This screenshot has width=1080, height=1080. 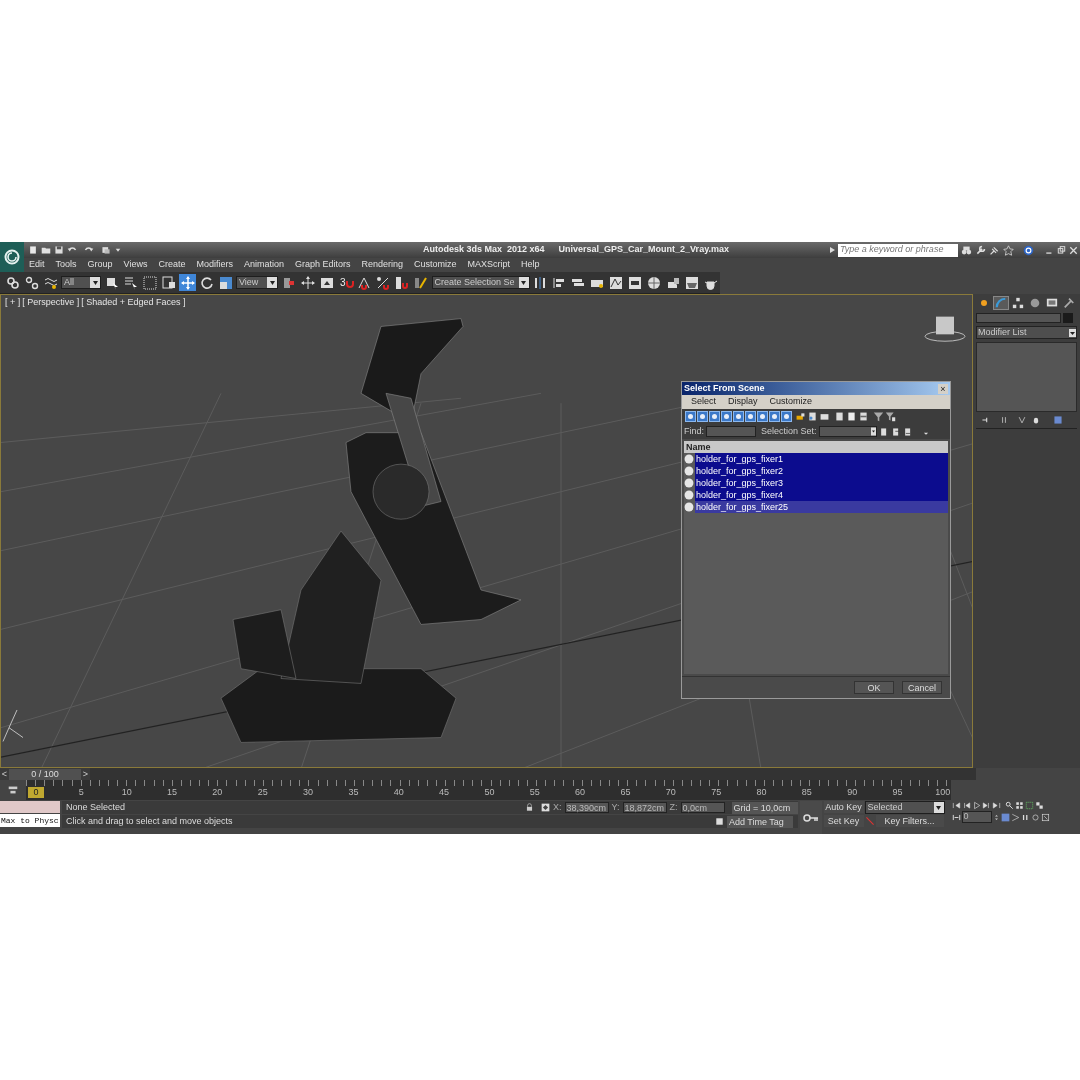 What do you see at coordinates (135, 265) in the screenshot?
I see `menu-item: Views` at bounding box center [135, 265].